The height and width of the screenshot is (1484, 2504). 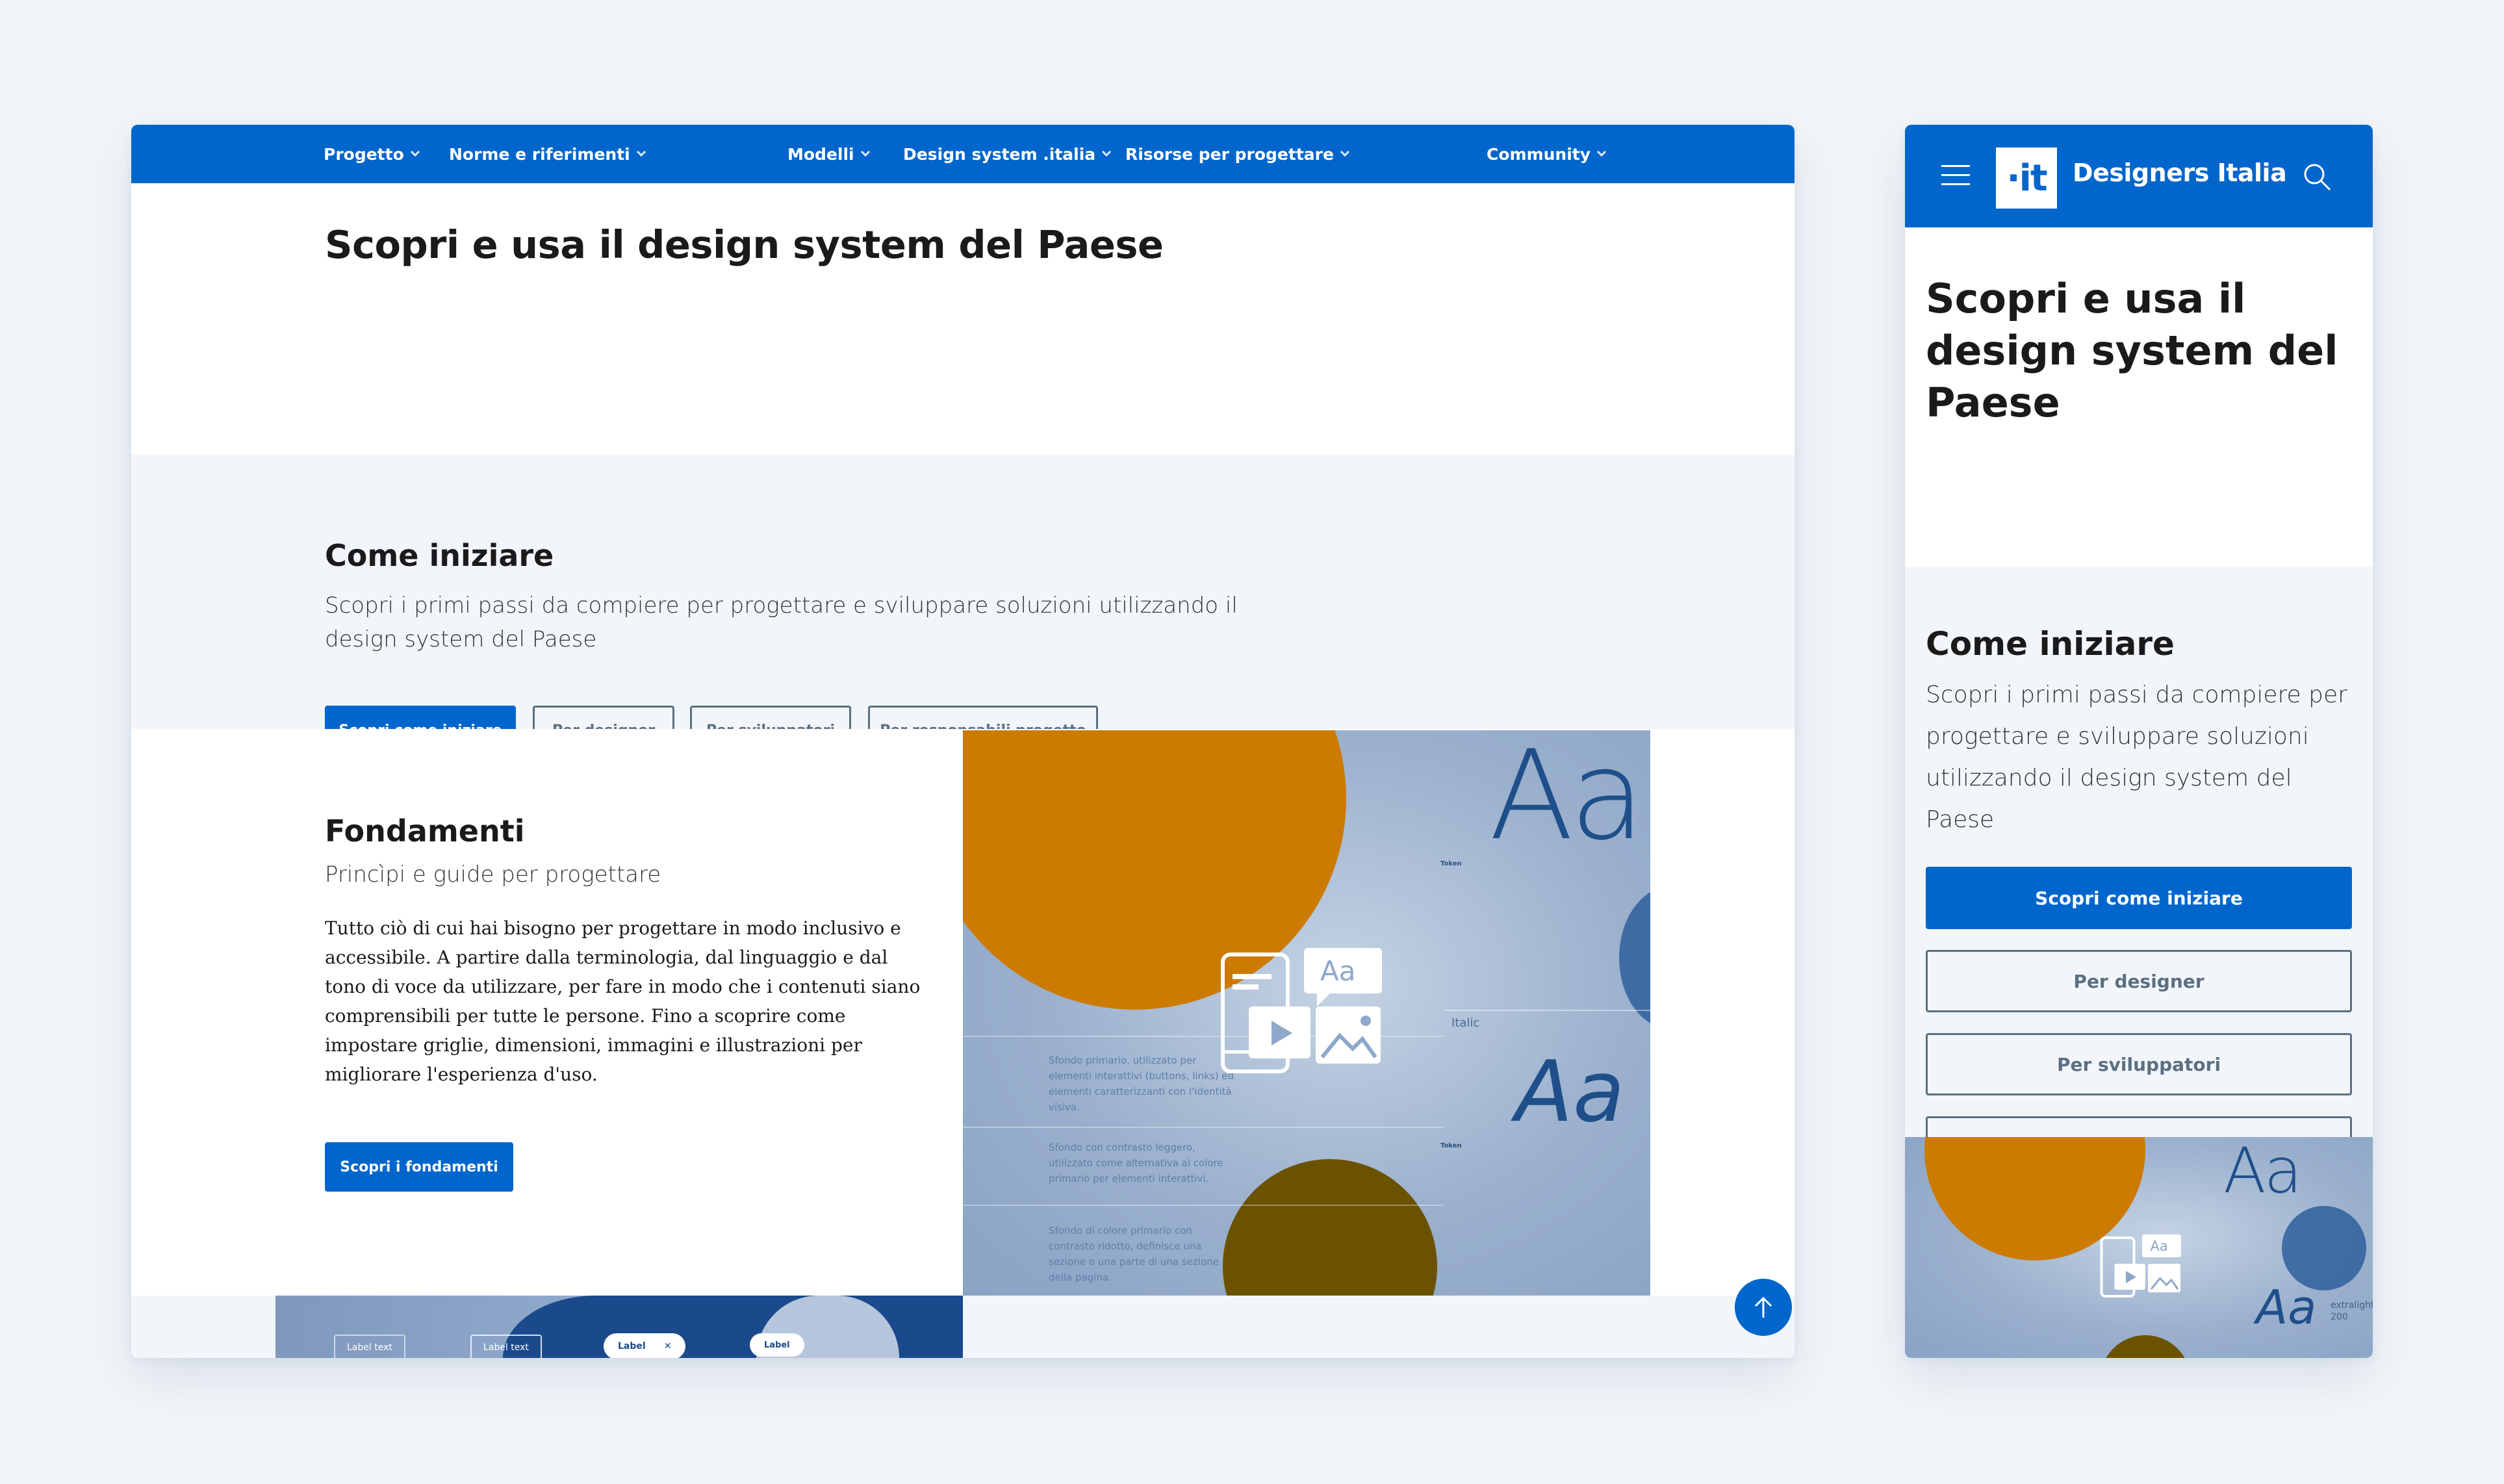 I want to click on components-preview-image: Label text Label text Label ✕ Label, so click(x=619, y=1327).